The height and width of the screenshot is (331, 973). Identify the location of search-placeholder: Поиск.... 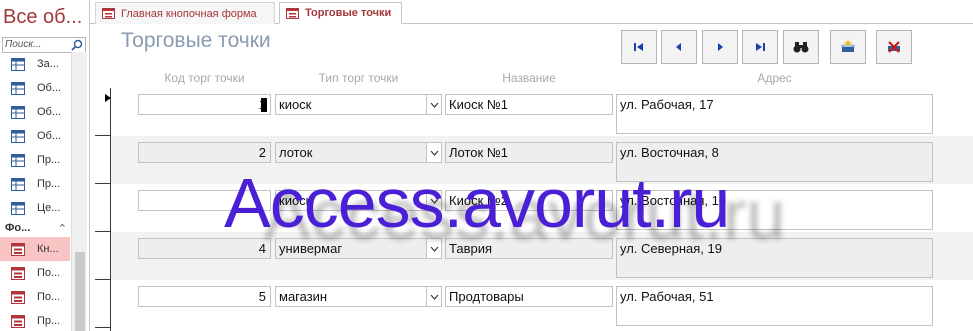
(23, 44).